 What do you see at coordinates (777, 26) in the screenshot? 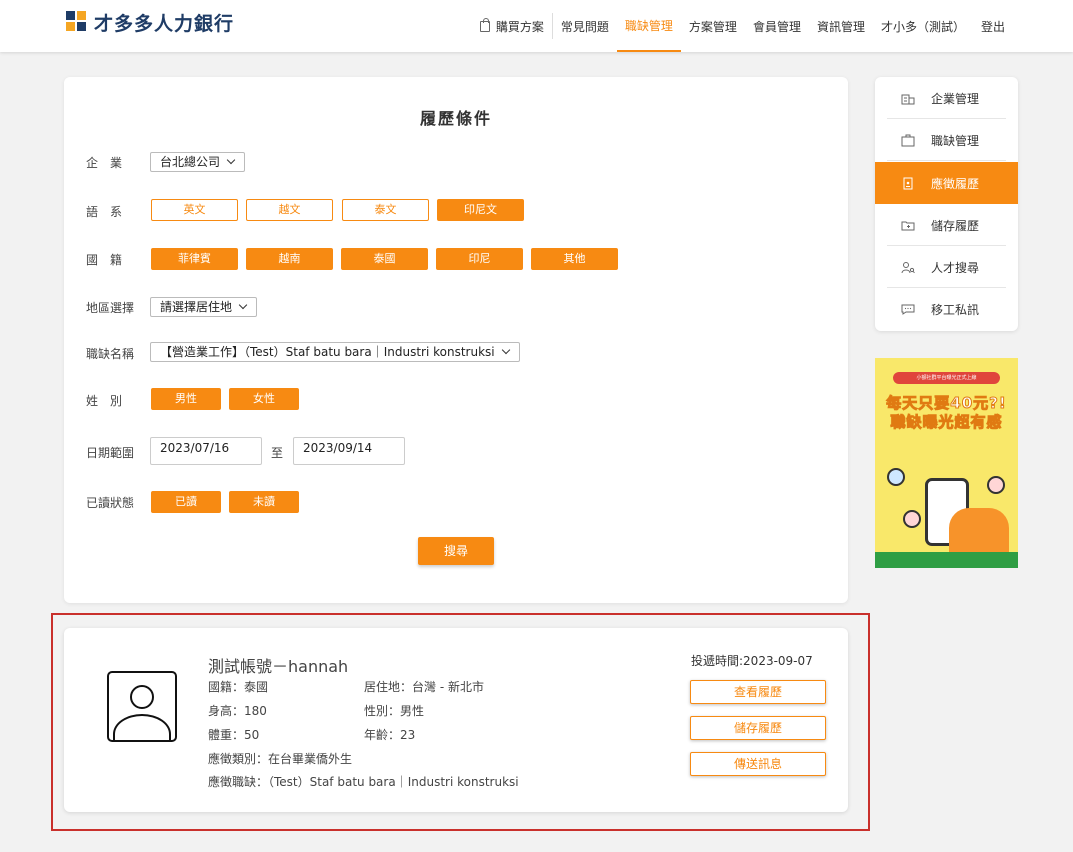
I see `nav-member-management: 會員管理` at bounding box center [777, 26].